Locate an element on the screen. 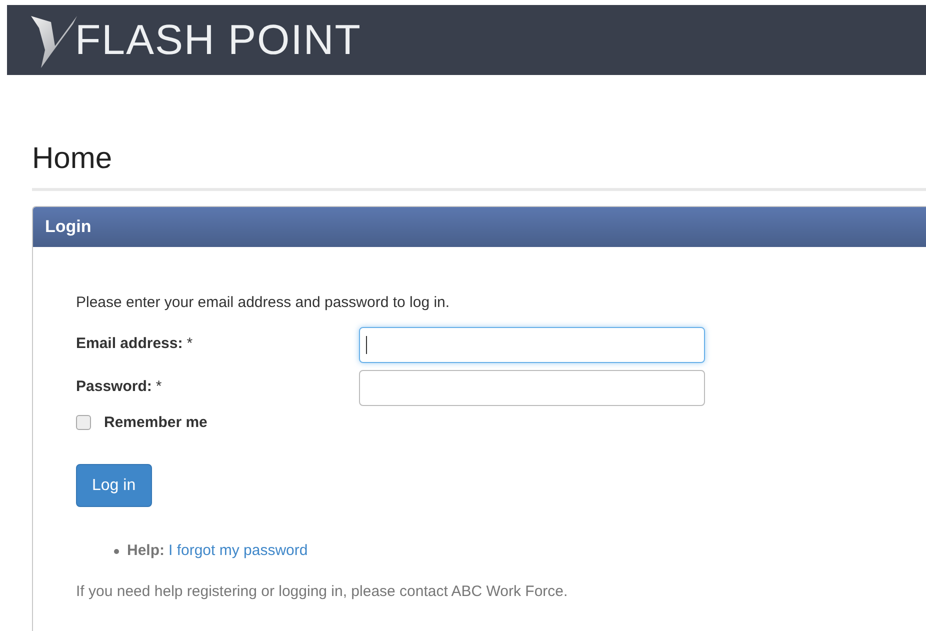 Image resolution: width=926 pixels, height=631 pixels. footer-note: If you need help registering or logging in, please contact ABC Work Force. is located at coordinates (322, 592).